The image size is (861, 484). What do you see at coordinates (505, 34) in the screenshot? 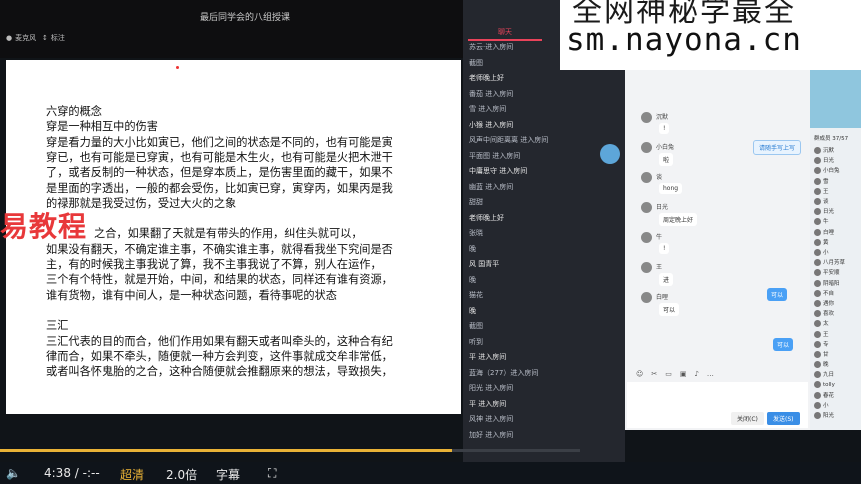
I see `tab-chat: 聊天` at bounding box center [505, 34].